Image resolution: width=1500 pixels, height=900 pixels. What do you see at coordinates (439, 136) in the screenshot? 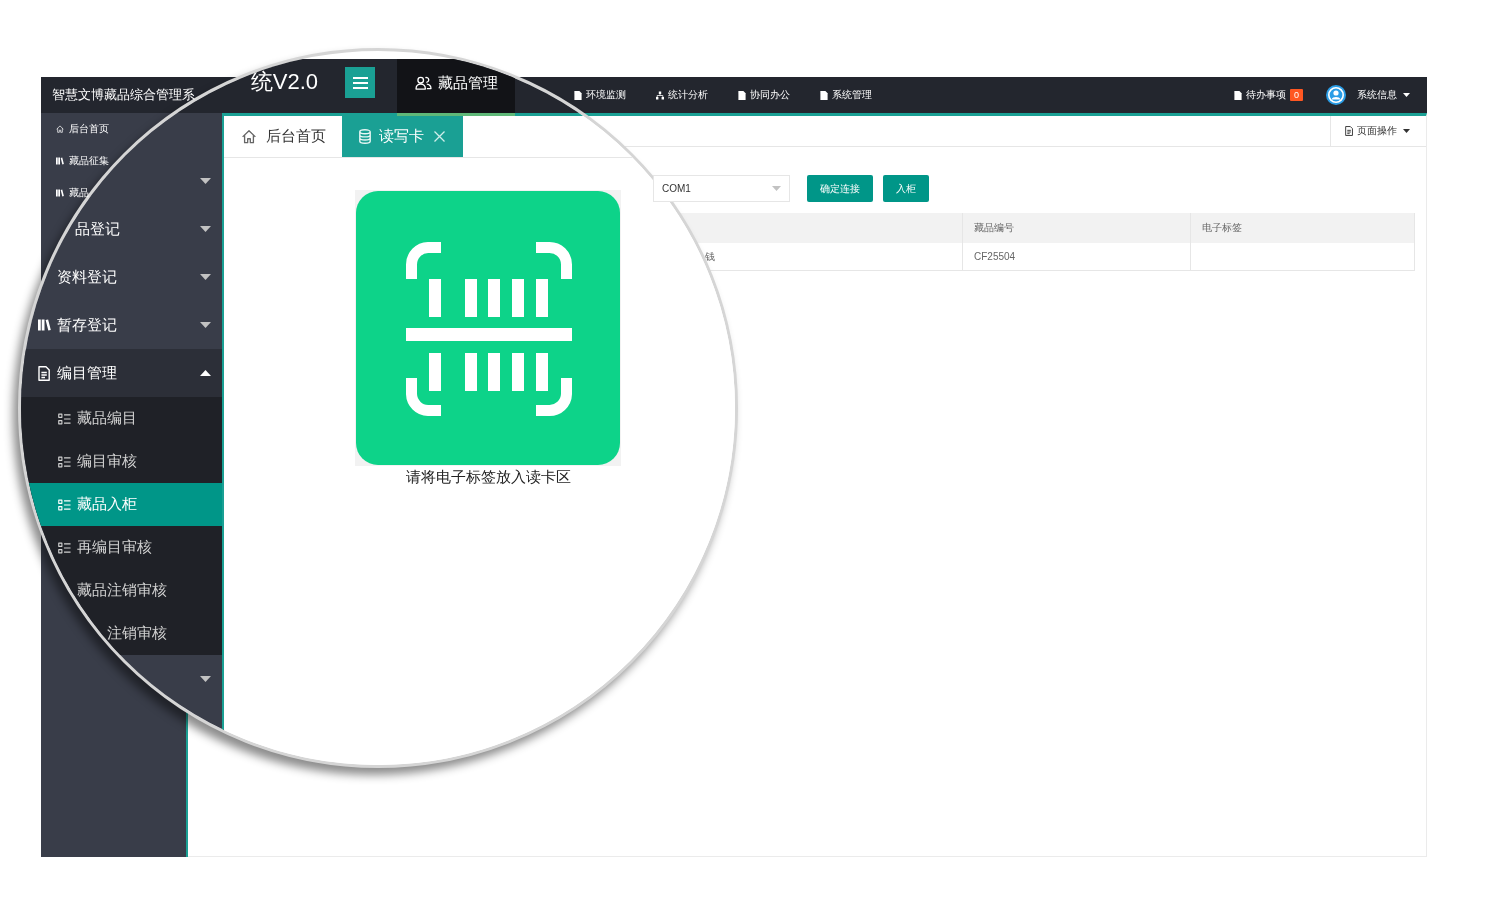
I see `close-icon` at bounding box center [439, 136].